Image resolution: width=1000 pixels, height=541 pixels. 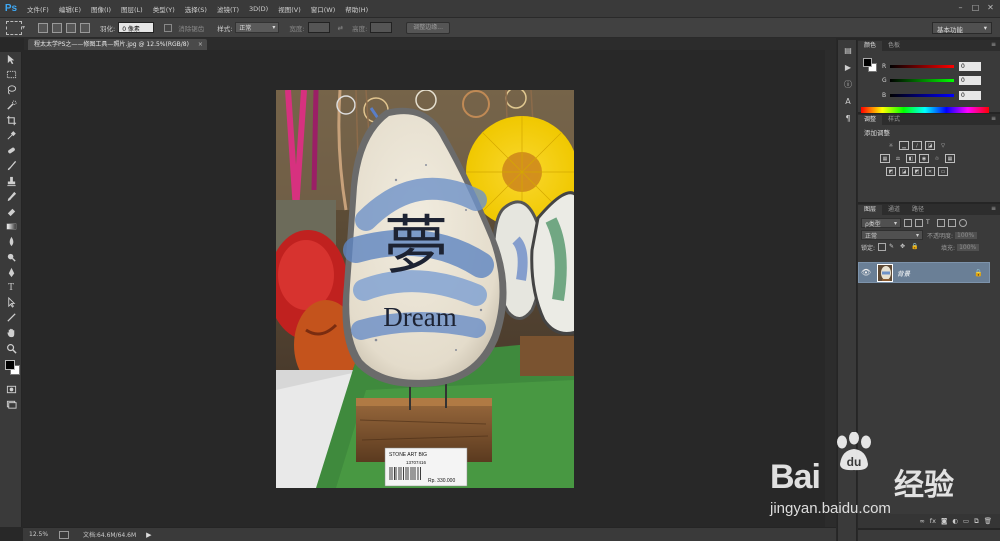 I want to click on quick-select-tool-icon, so click(x=11, y=105).